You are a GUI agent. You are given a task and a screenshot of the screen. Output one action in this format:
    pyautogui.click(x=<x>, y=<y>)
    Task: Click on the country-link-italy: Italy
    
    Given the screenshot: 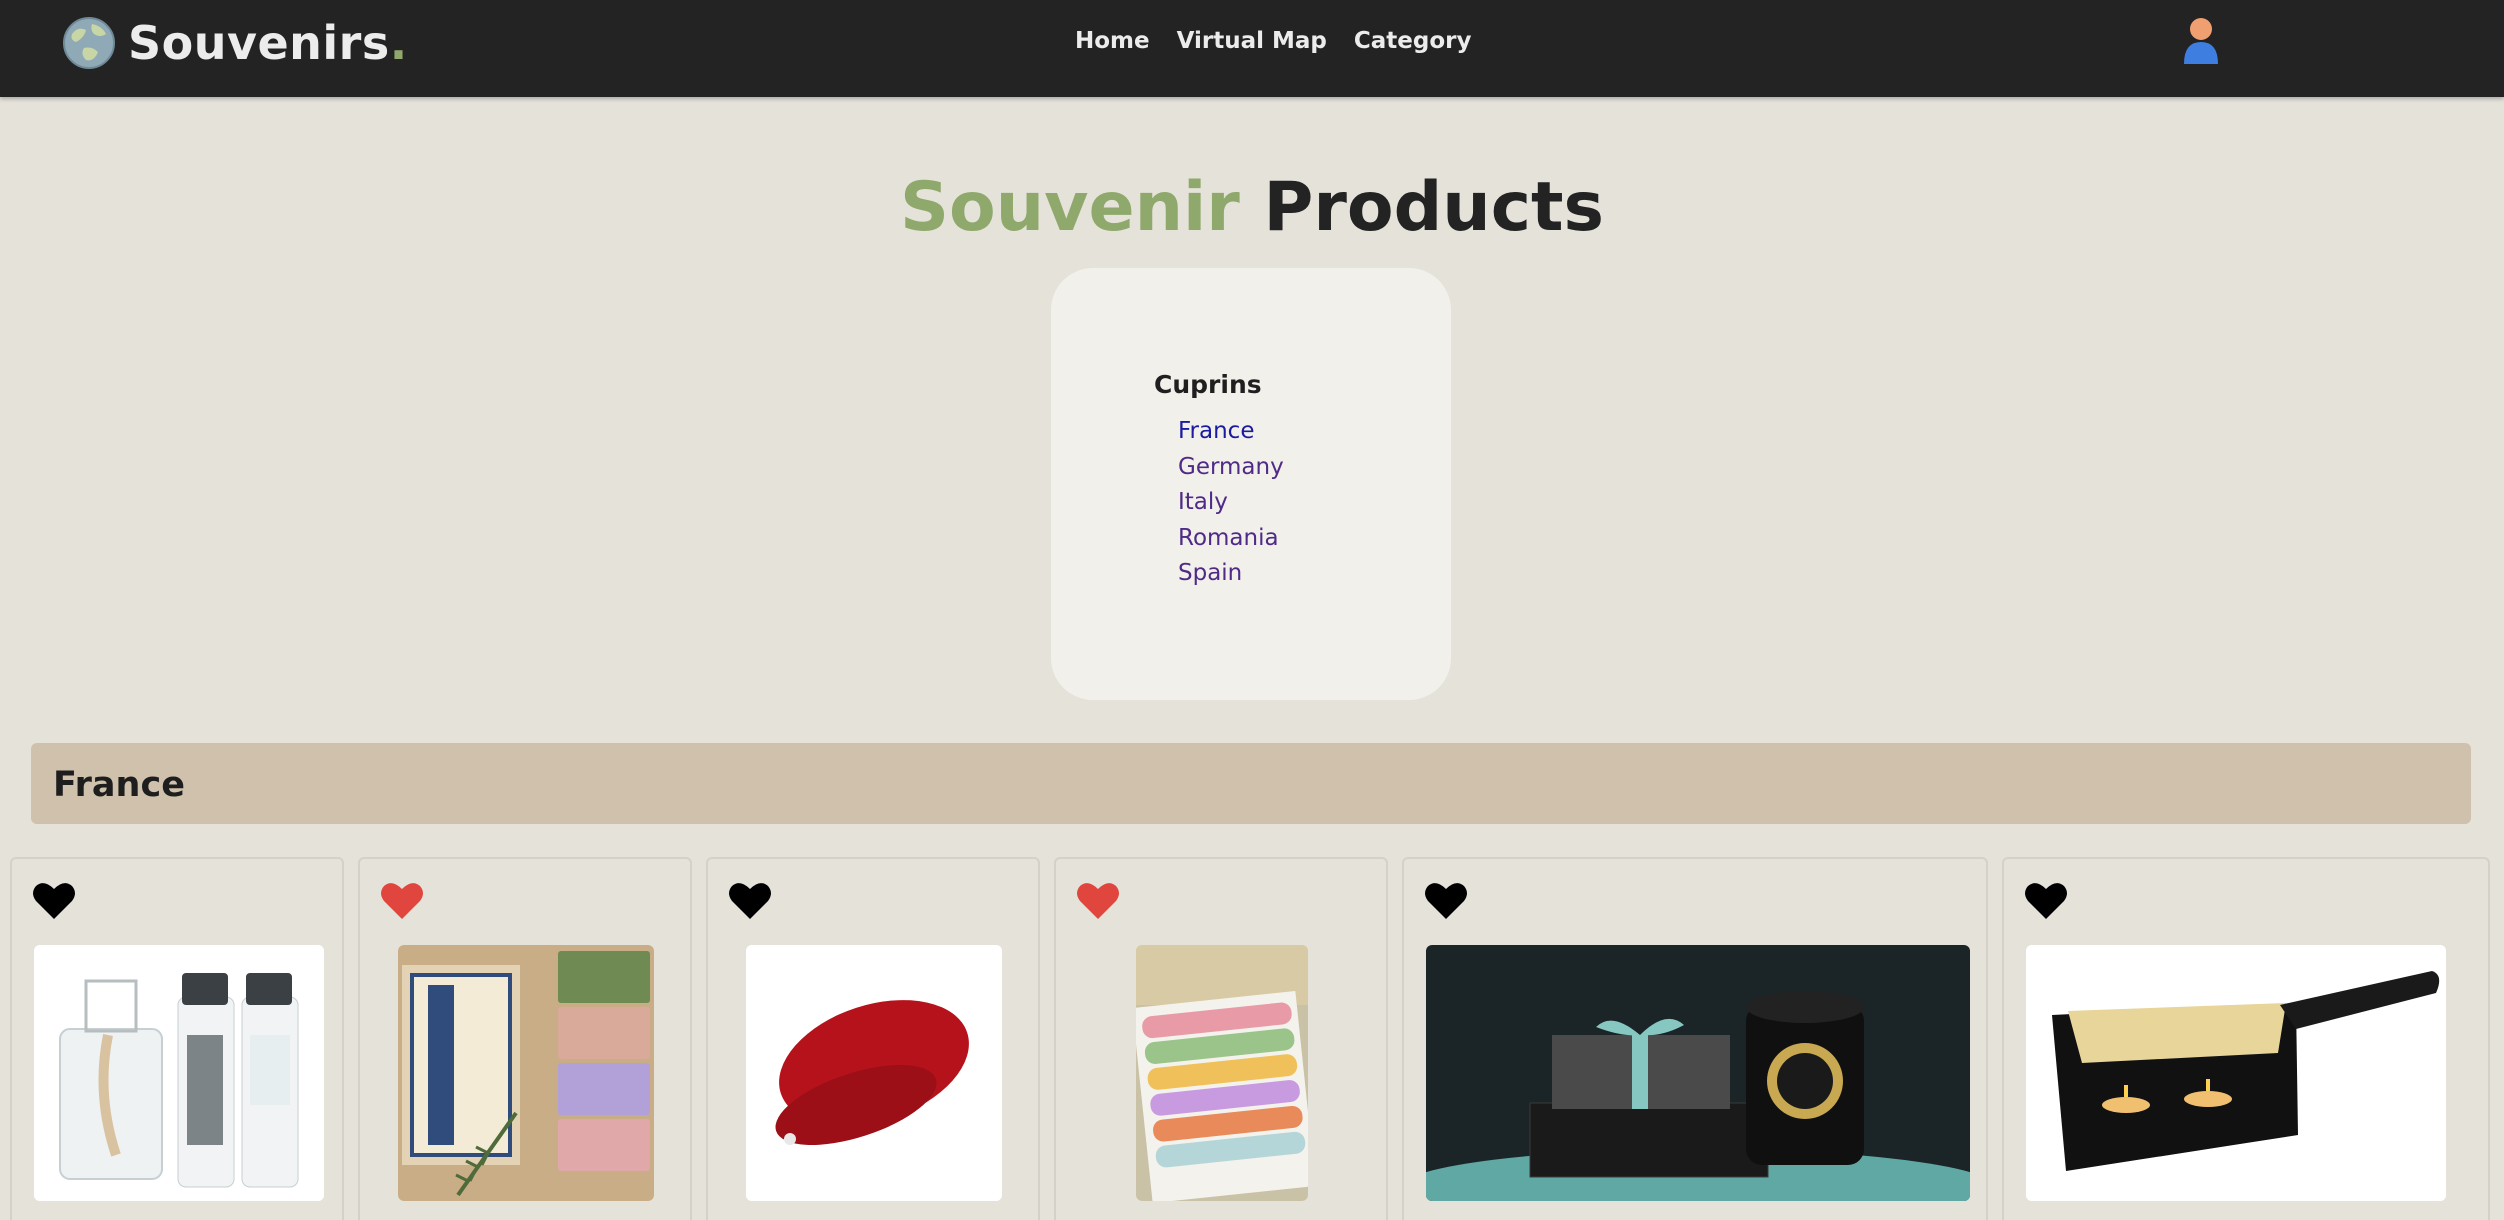 What is the action you would take?
    pyautogui.click(x=1203, y=502)
    